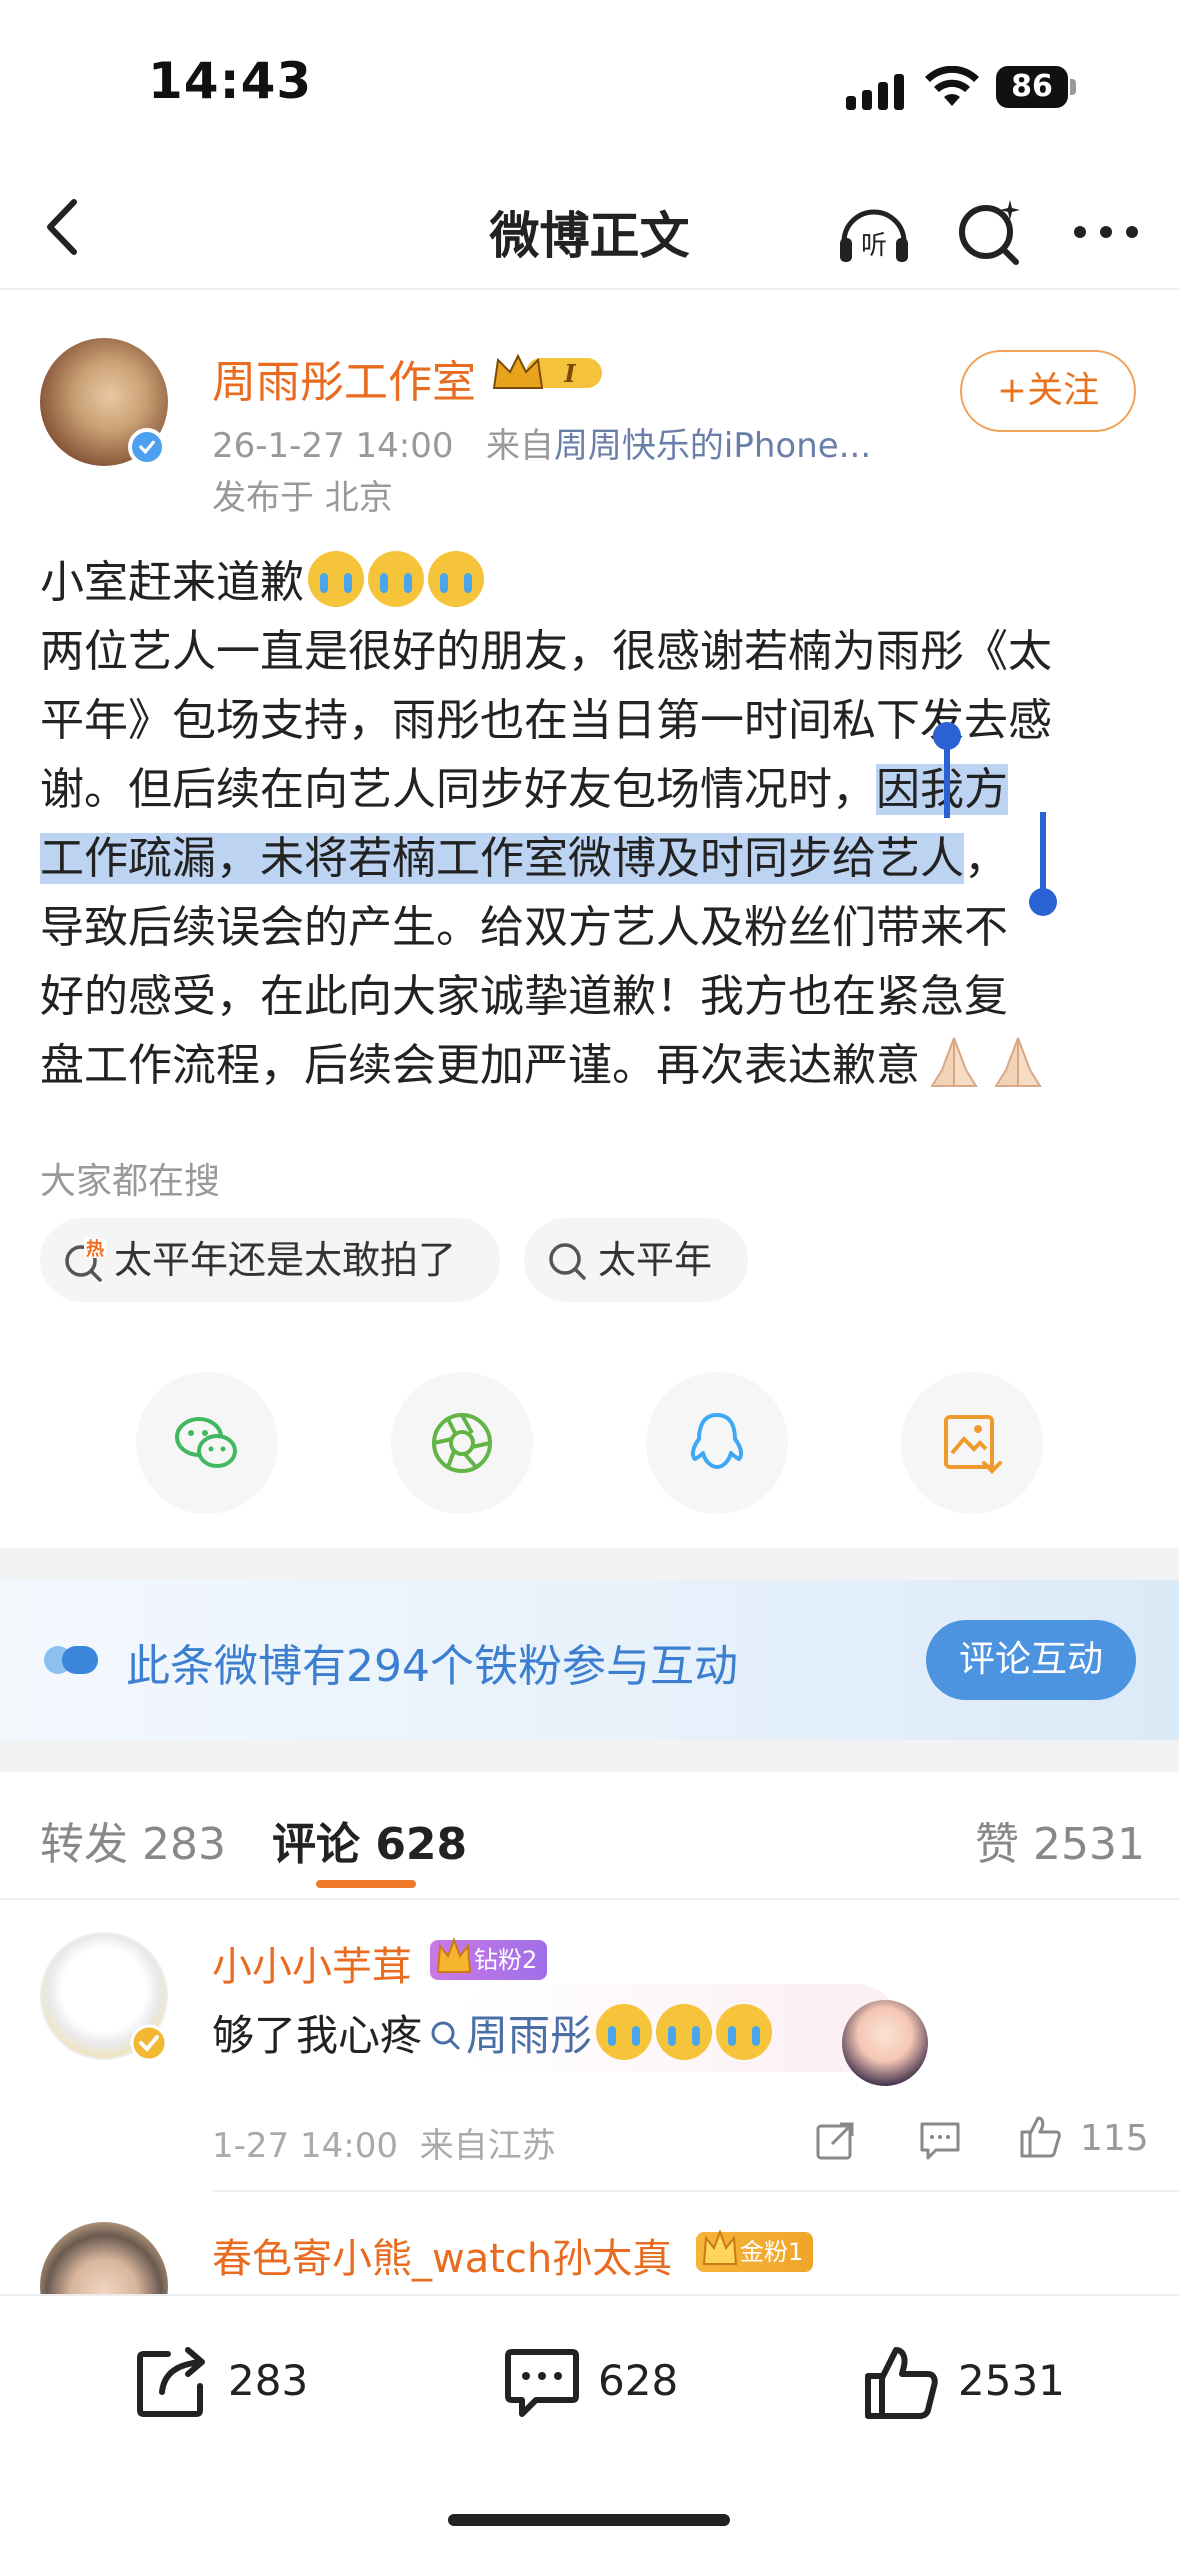 This screenshot has height=2556, width=1179. I want to click on share-moments-button, so click(462, 1443).